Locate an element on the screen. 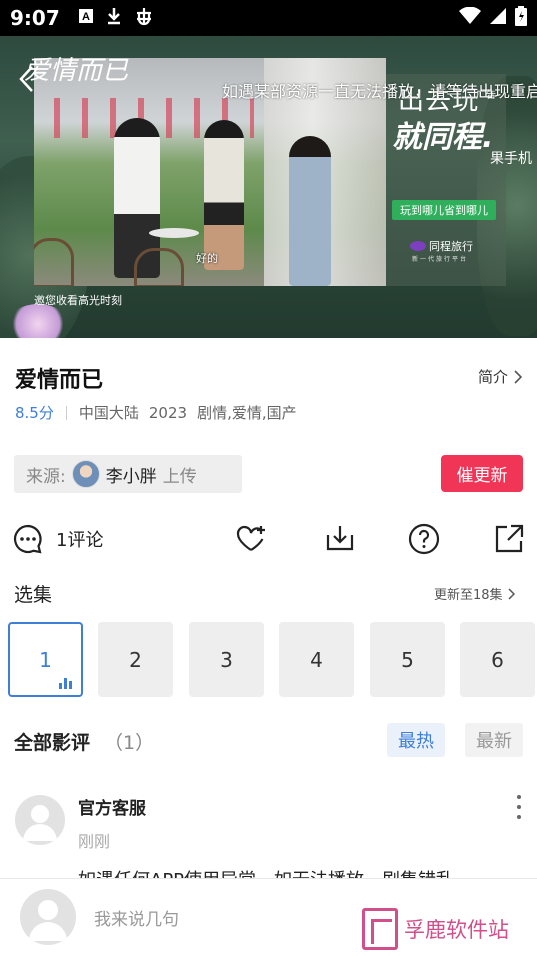 The image size is (537, 956). show-meta: 8.5分 中国大陆 2023 剧情,爱情,国产 is located at coordinates (156, 412).